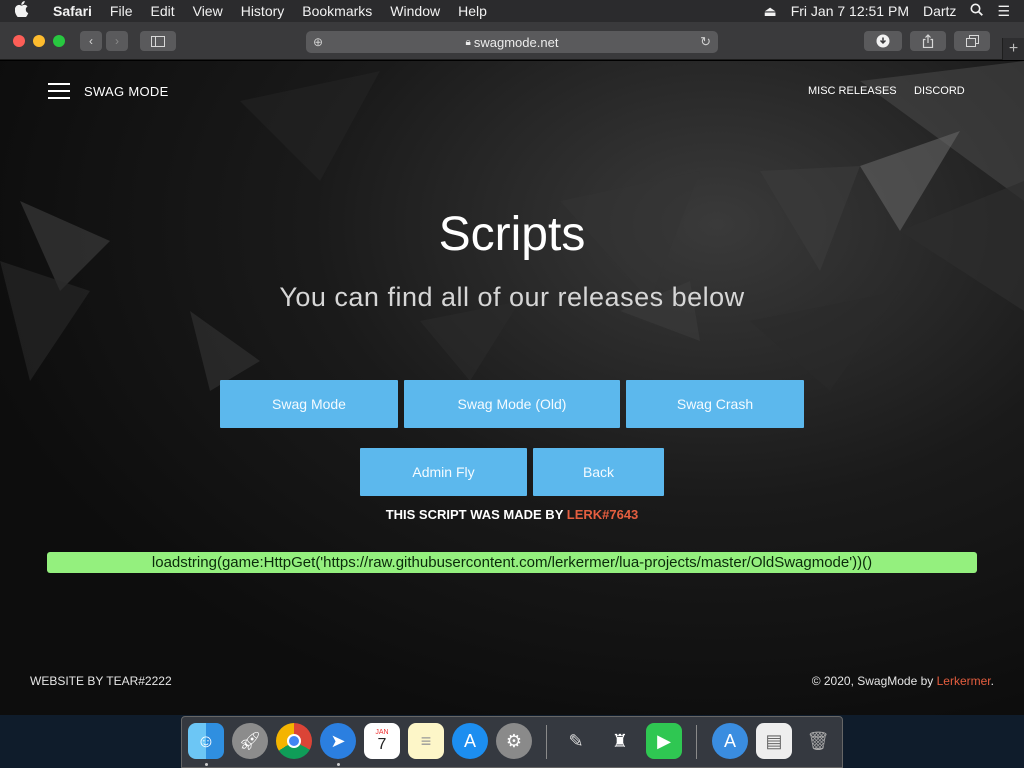  What do you see at coordinates (602, 514) in the screenshot?
I see `credit-author: LERK#7643` at bounding box center [602, 514].